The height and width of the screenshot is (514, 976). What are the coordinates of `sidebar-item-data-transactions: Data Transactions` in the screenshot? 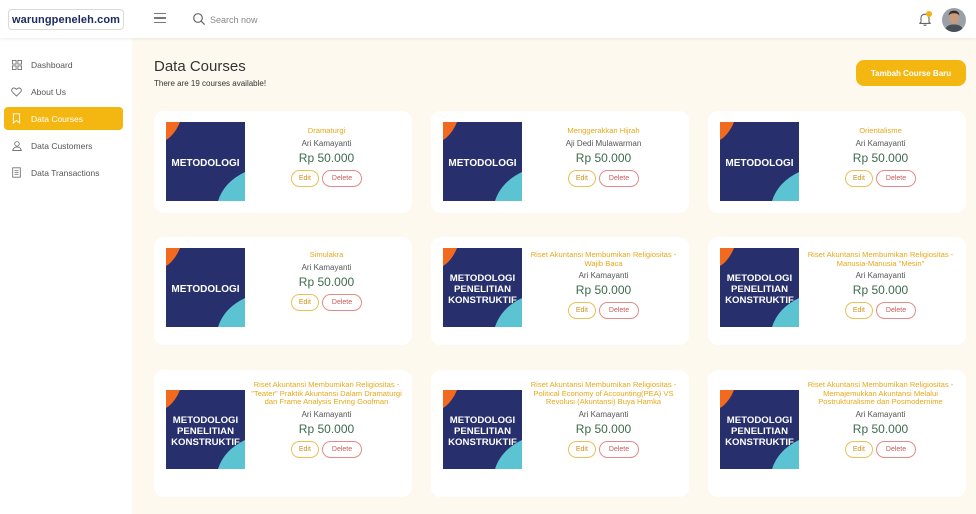 It's located at (63, 172).